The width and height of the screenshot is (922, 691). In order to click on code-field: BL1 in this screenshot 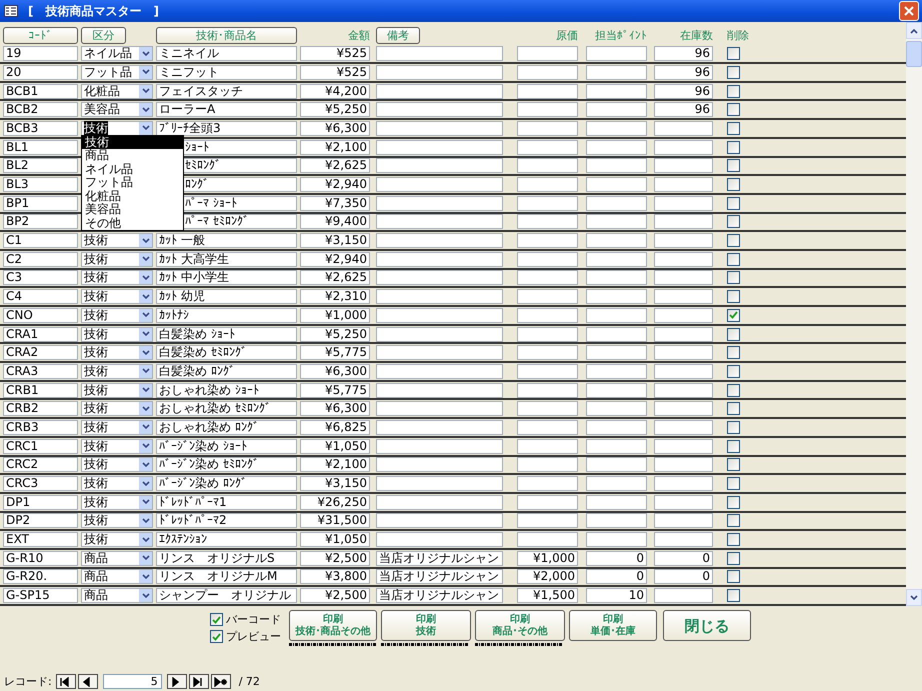, I will do `click(40, 147)`.